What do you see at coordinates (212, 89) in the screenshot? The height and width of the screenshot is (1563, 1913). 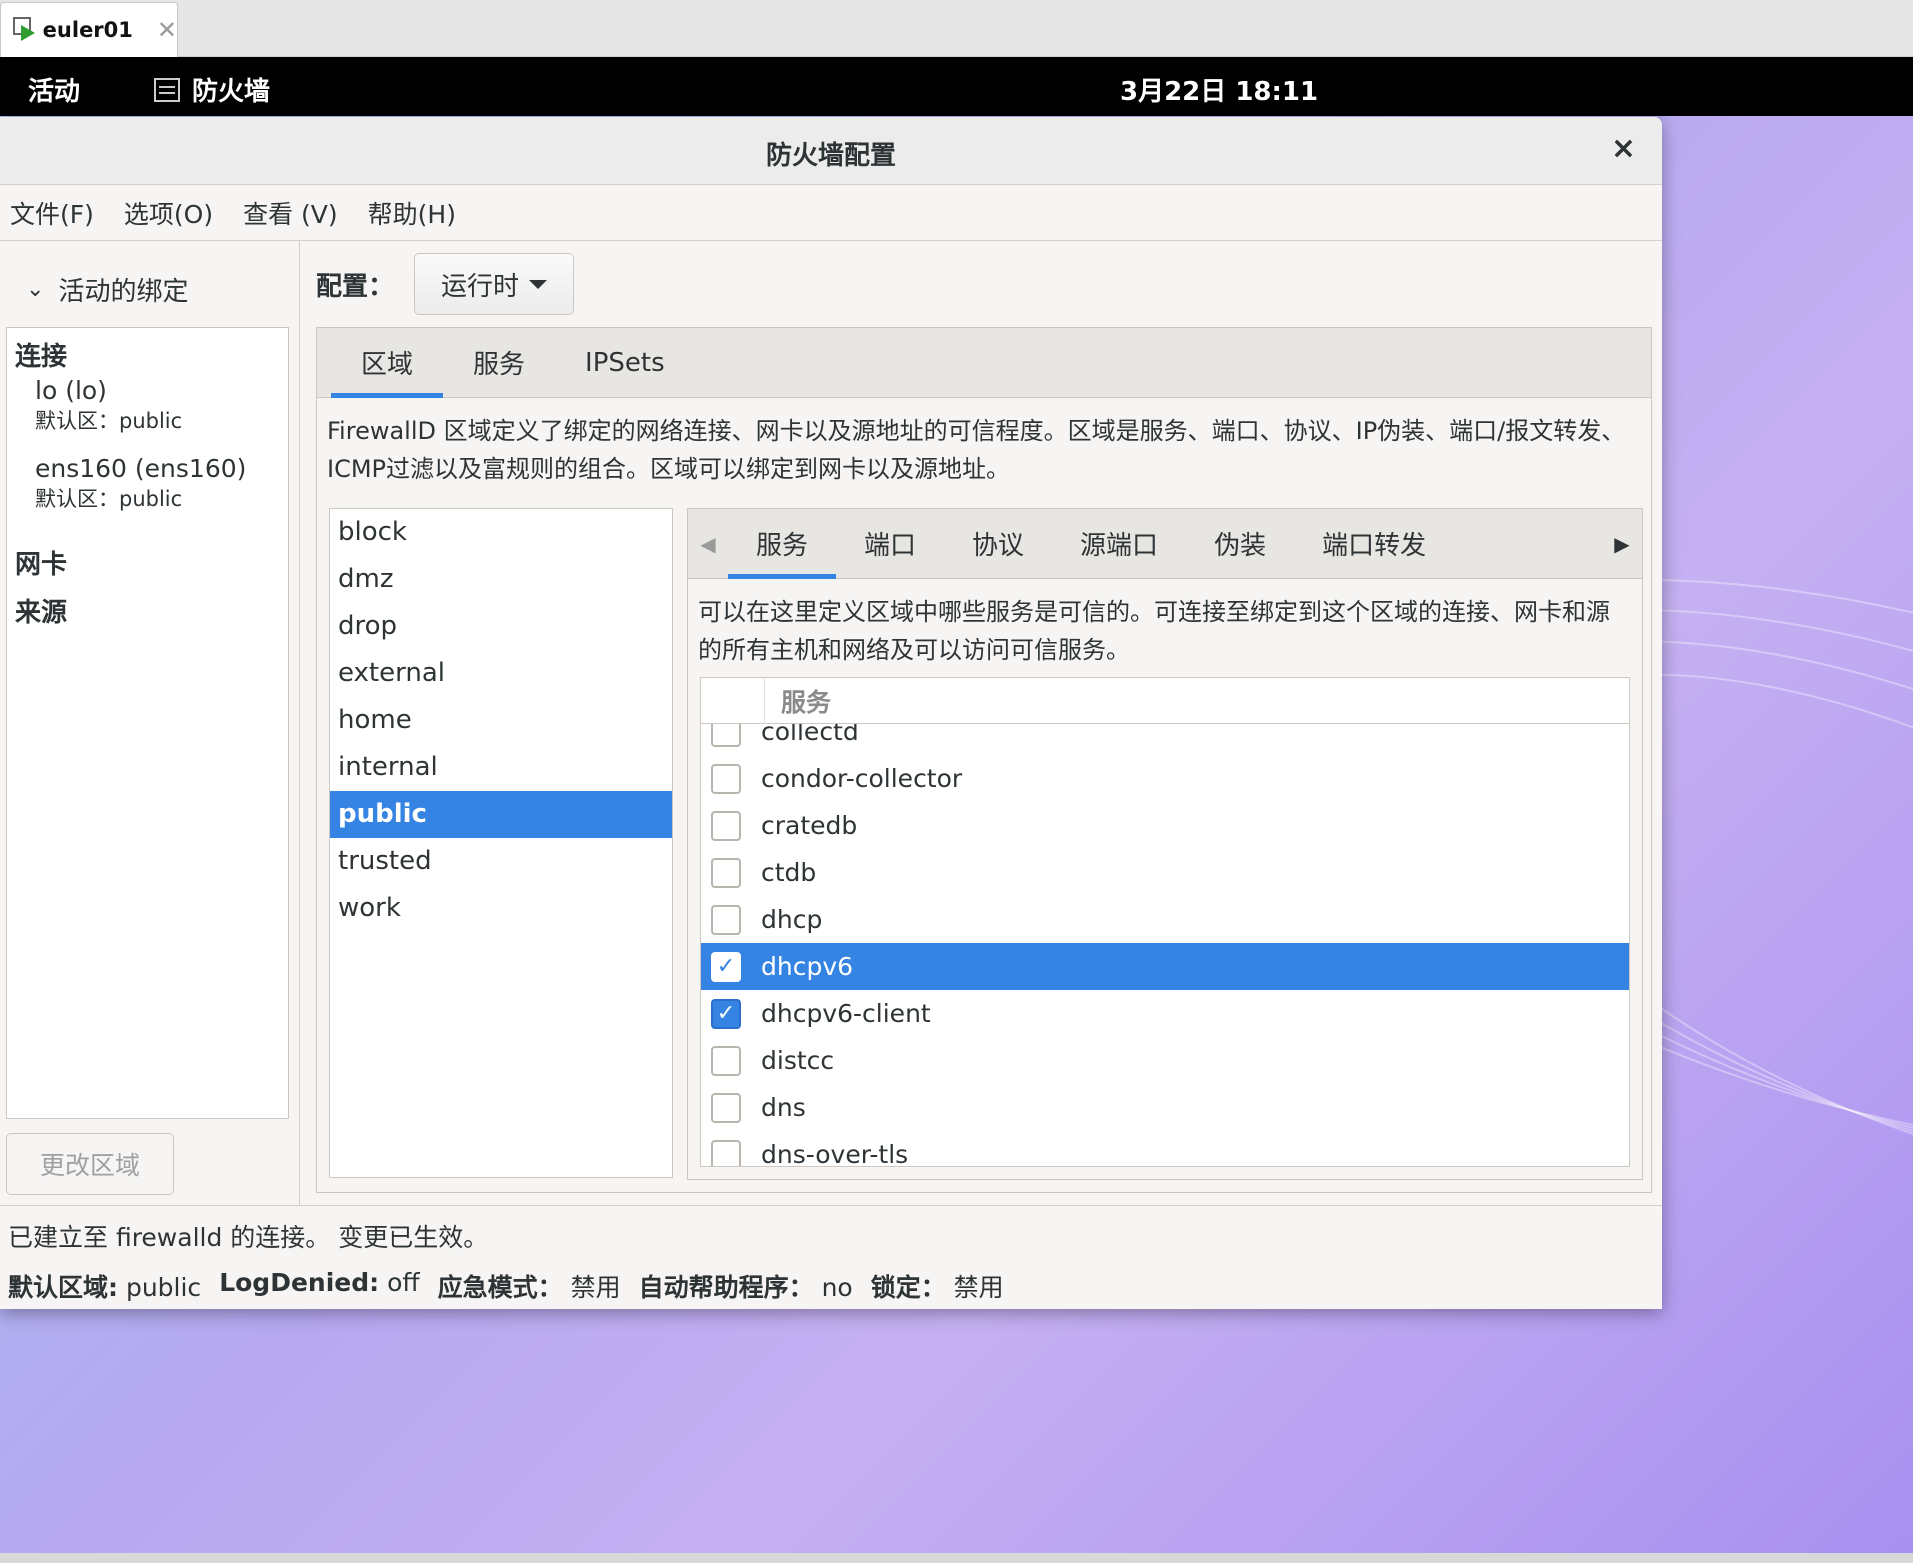 I see `app-menu: 防火墙` at bounding box center [212, 89].